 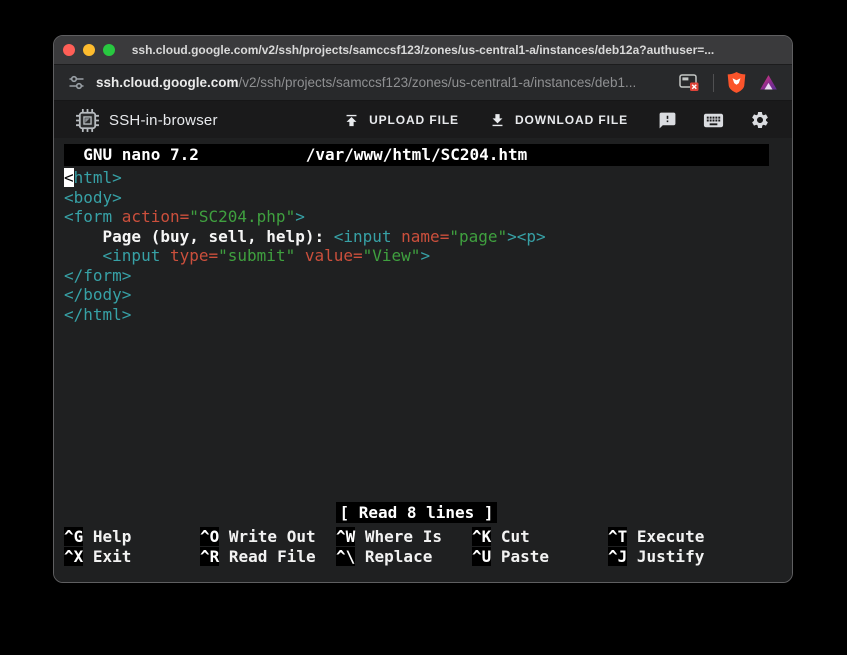 What do you see at coordinates (414, 120) in the screenshot?
I see `upload-file-label: UPLOAD FILE` at bounding box center [414, 120].